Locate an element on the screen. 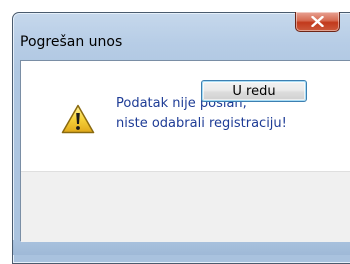 This screenshot has height=264, width=350. dialog-frame-bottom is located at coordinates (181, 247).